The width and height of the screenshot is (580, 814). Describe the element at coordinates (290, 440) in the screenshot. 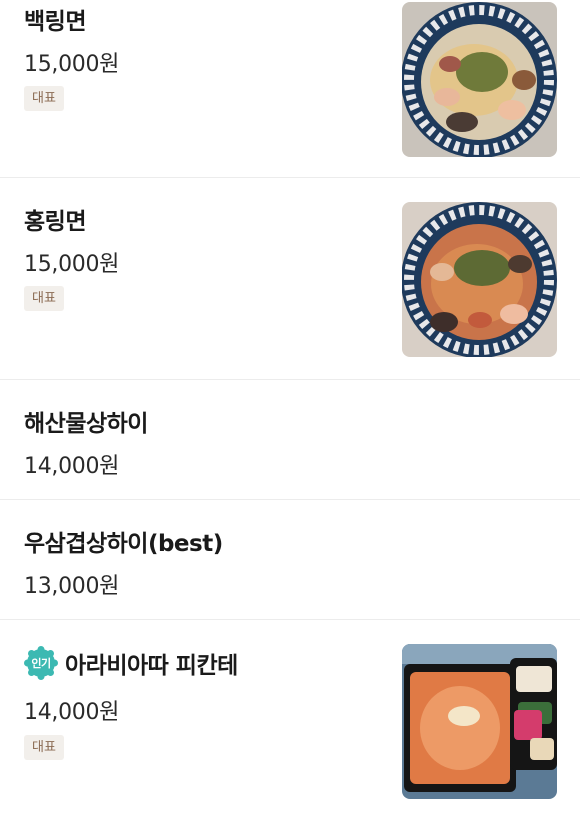

I see `menu-item: 해산물상하이 14,000원` at that location.